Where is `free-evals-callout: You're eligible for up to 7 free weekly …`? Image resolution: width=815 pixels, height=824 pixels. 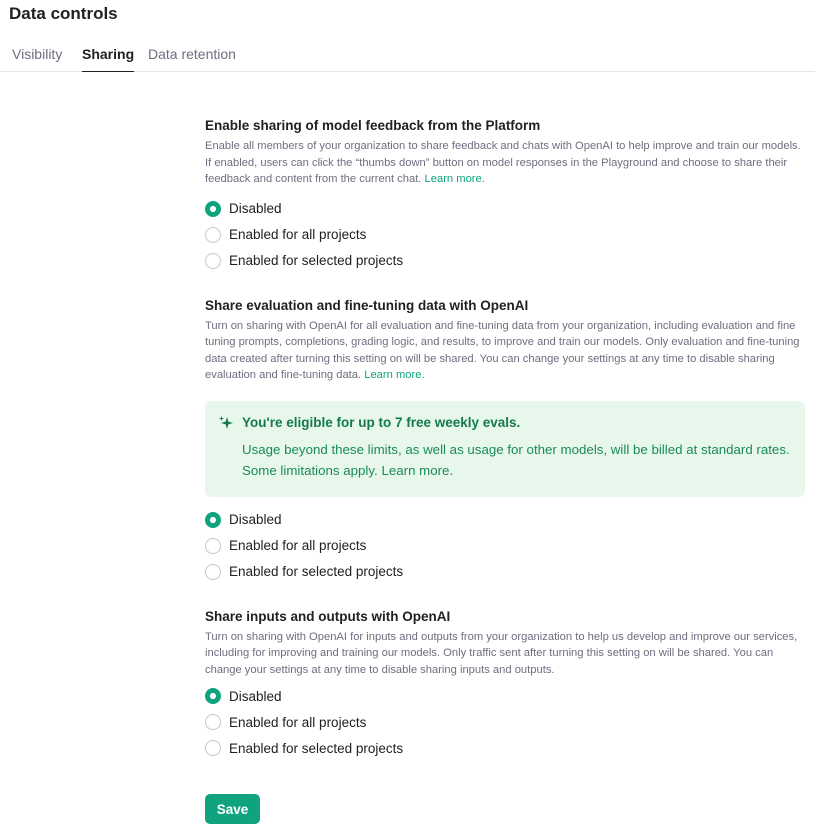
free-evals-callout: You're eligible for up to 7 free weekly … is located at coordinates (505, 448).